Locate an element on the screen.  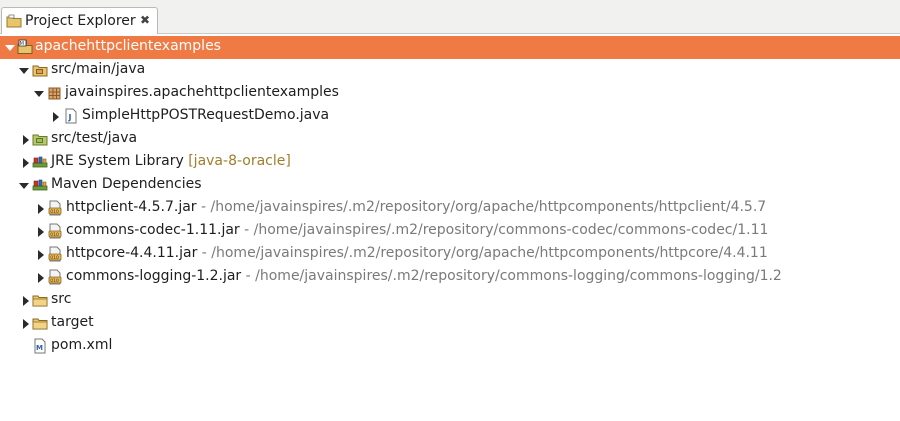
tree-item-label: src/test/java is located at coordinates (94, 138).